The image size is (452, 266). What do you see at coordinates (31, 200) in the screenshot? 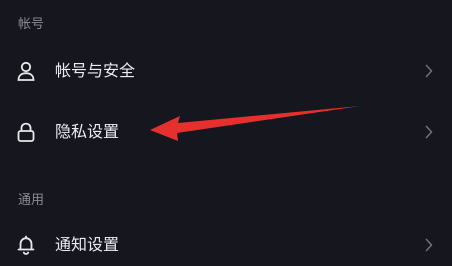
I see `section-header-general: 通用` at bounding box center [31, 200].